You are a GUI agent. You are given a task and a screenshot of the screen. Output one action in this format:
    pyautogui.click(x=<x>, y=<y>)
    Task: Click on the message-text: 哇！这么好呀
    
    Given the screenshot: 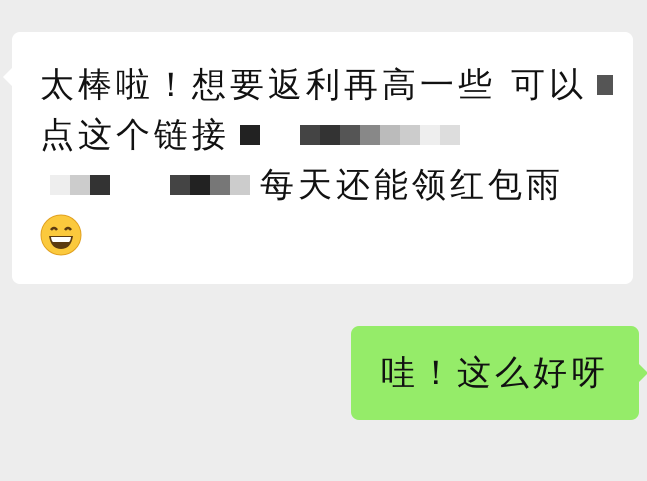 What is the action you would take?
    pyautogui.click(x=495, y=373)
    